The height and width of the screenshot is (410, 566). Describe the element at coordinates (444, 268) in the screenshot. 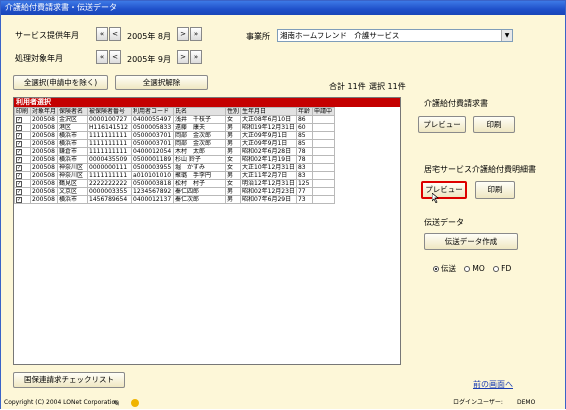

I see `radio-transfer: 伝送` at that location.